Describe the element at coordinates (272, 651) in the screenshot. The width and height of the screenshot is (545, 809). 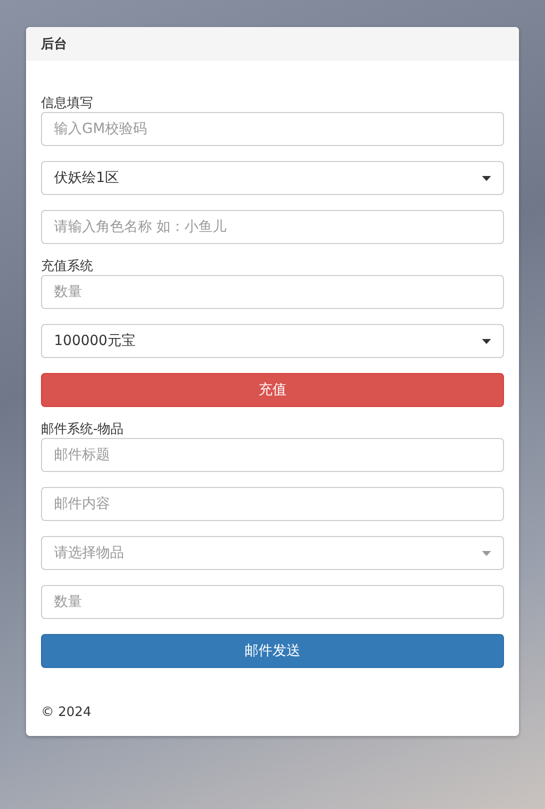
I see `submit-button: 邮件发送` at that location.